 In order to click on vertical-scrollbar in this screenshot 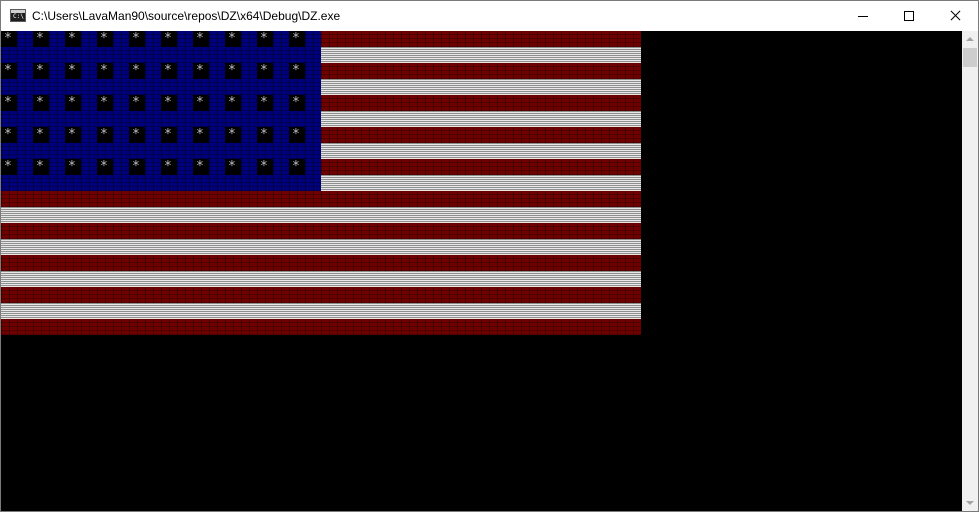, I will do `click(970, 271)`.